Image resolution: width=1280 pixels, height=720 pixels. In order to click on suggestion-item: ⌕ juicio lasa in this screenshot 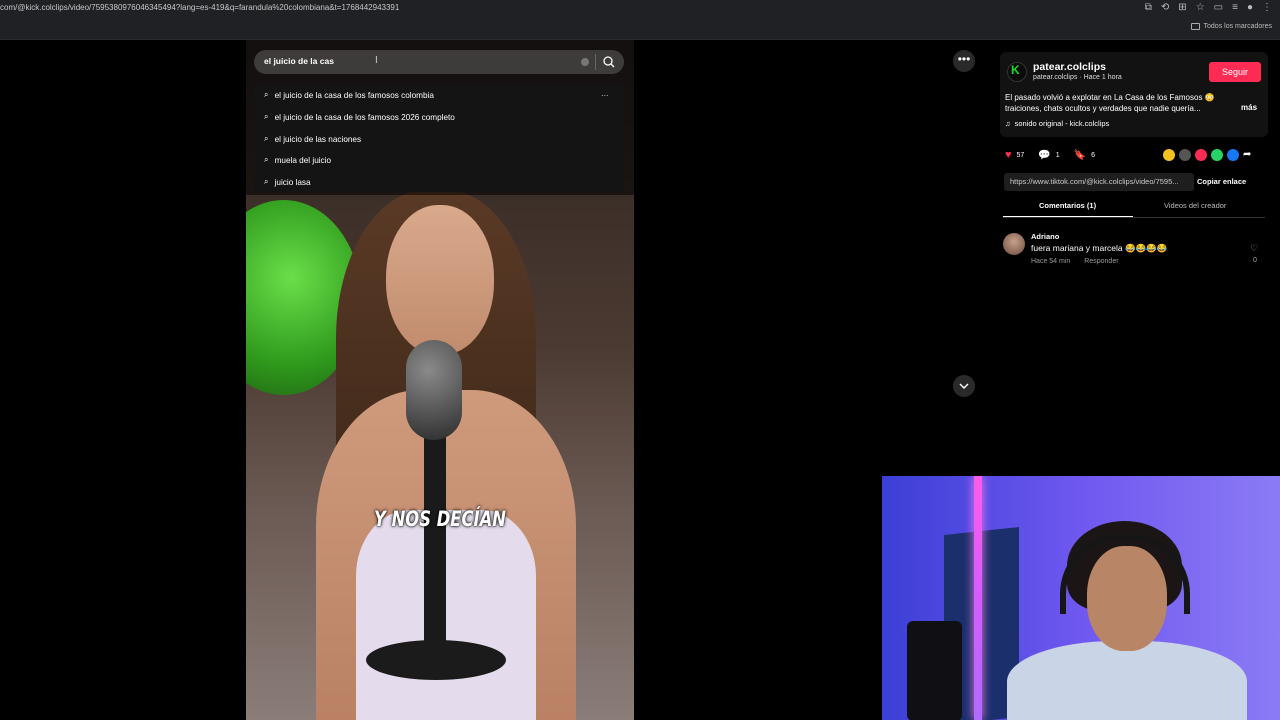, I will do `click(287, 182)`.